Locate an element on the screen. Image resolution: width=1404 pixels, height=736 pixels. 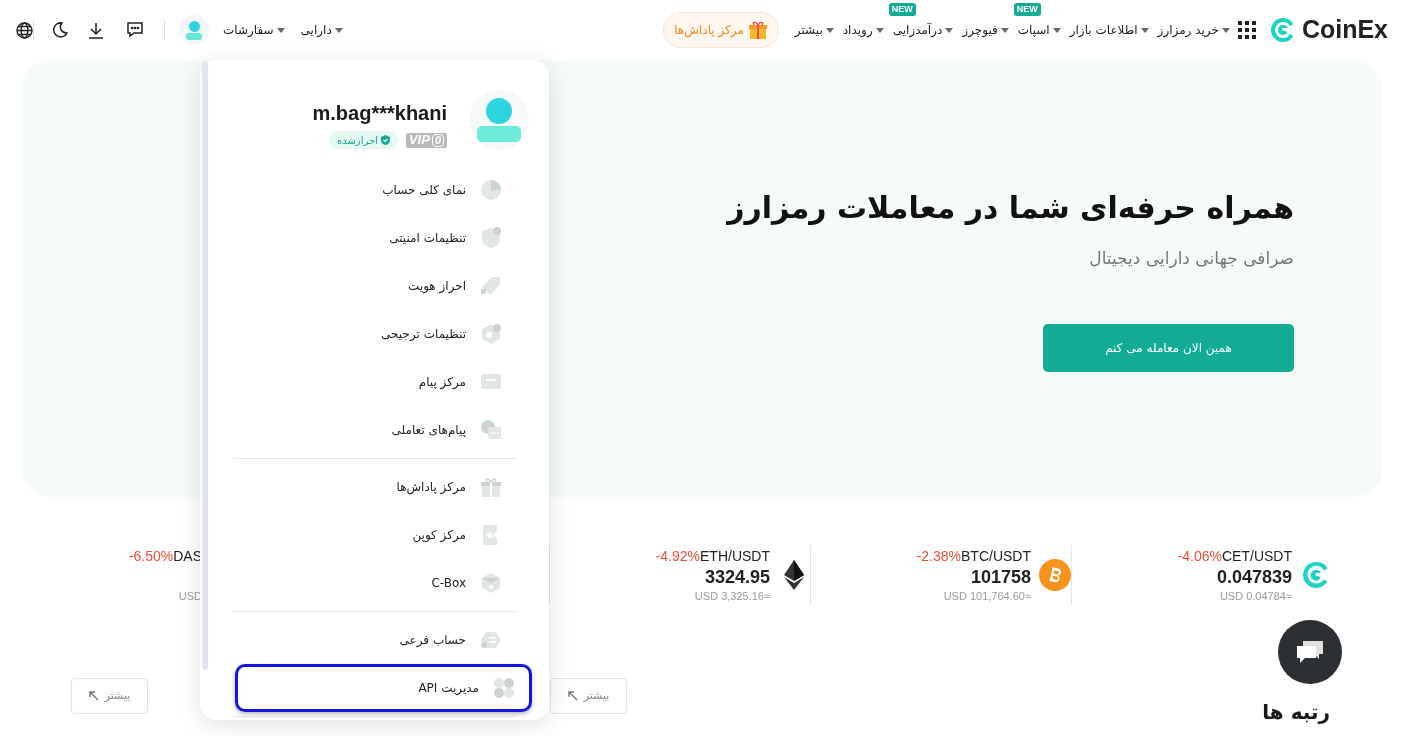
account-menu-item: مدیریت API is located at coordinates (383, 688).